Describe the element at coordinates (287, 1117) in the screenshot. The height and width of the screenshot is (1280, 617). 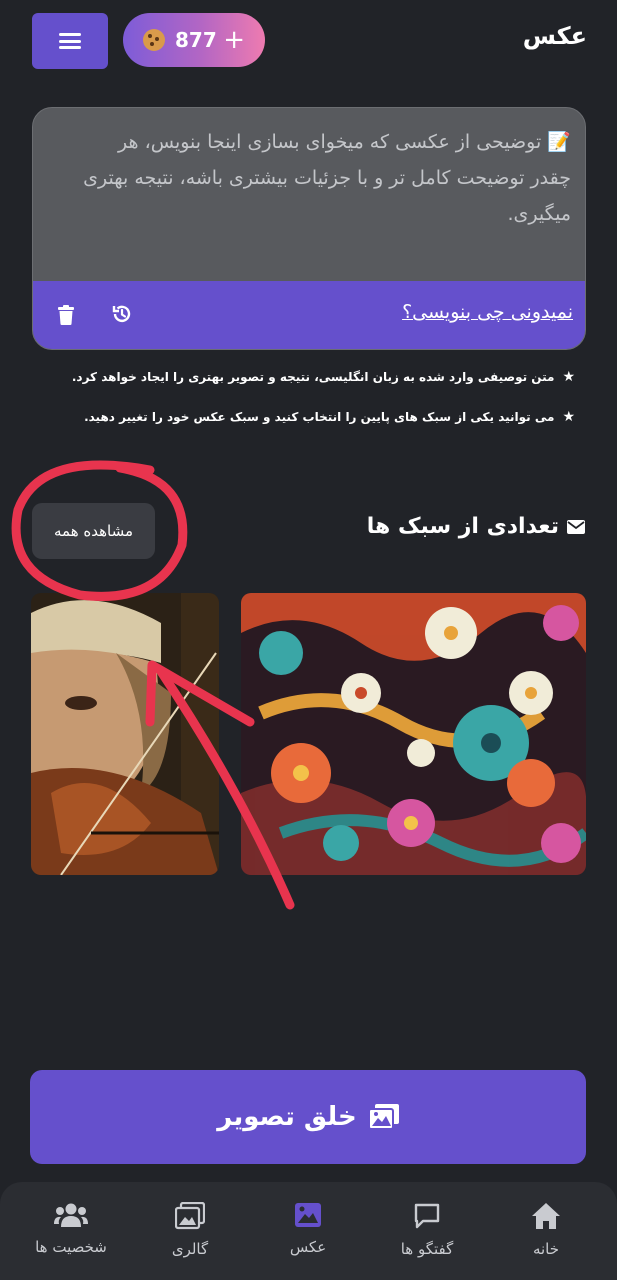
I see `create-image-label: خلق تصویر` at that location.